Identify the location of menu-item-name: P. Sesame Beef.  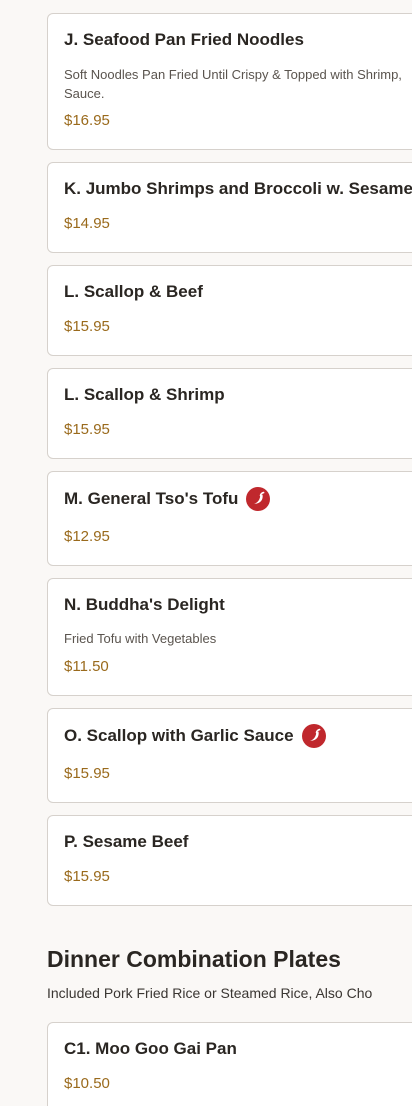
(126, 841).